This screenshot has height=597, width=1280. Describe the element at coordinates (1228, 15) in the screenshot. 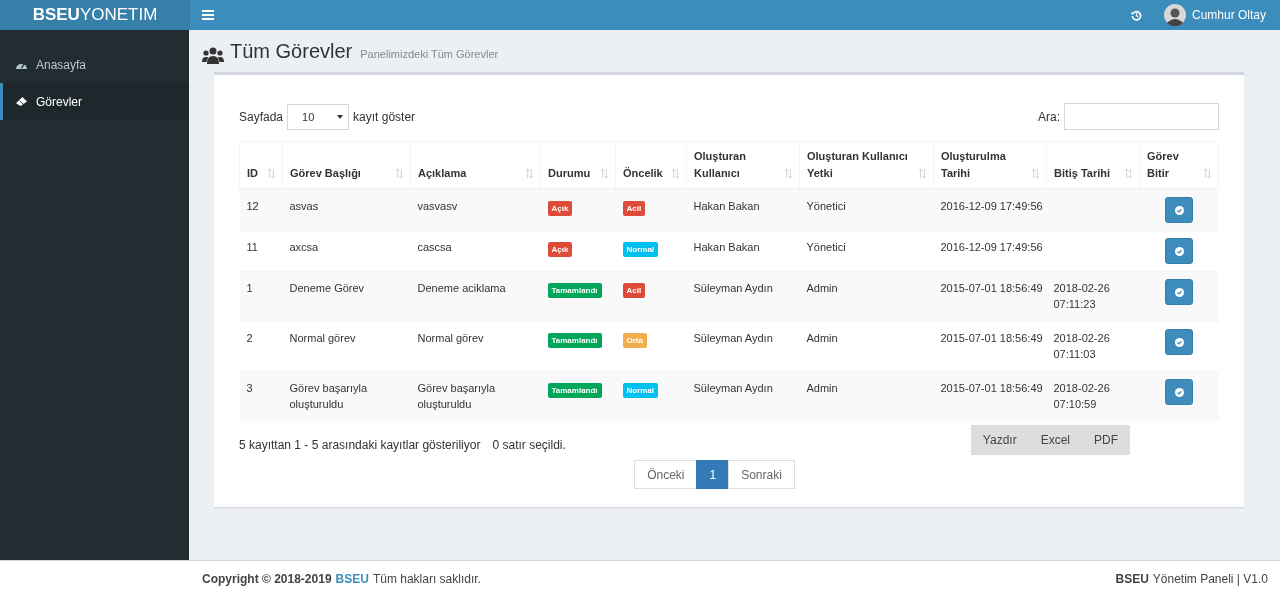

I see `user-name: Cumhur Oltay` at that location.